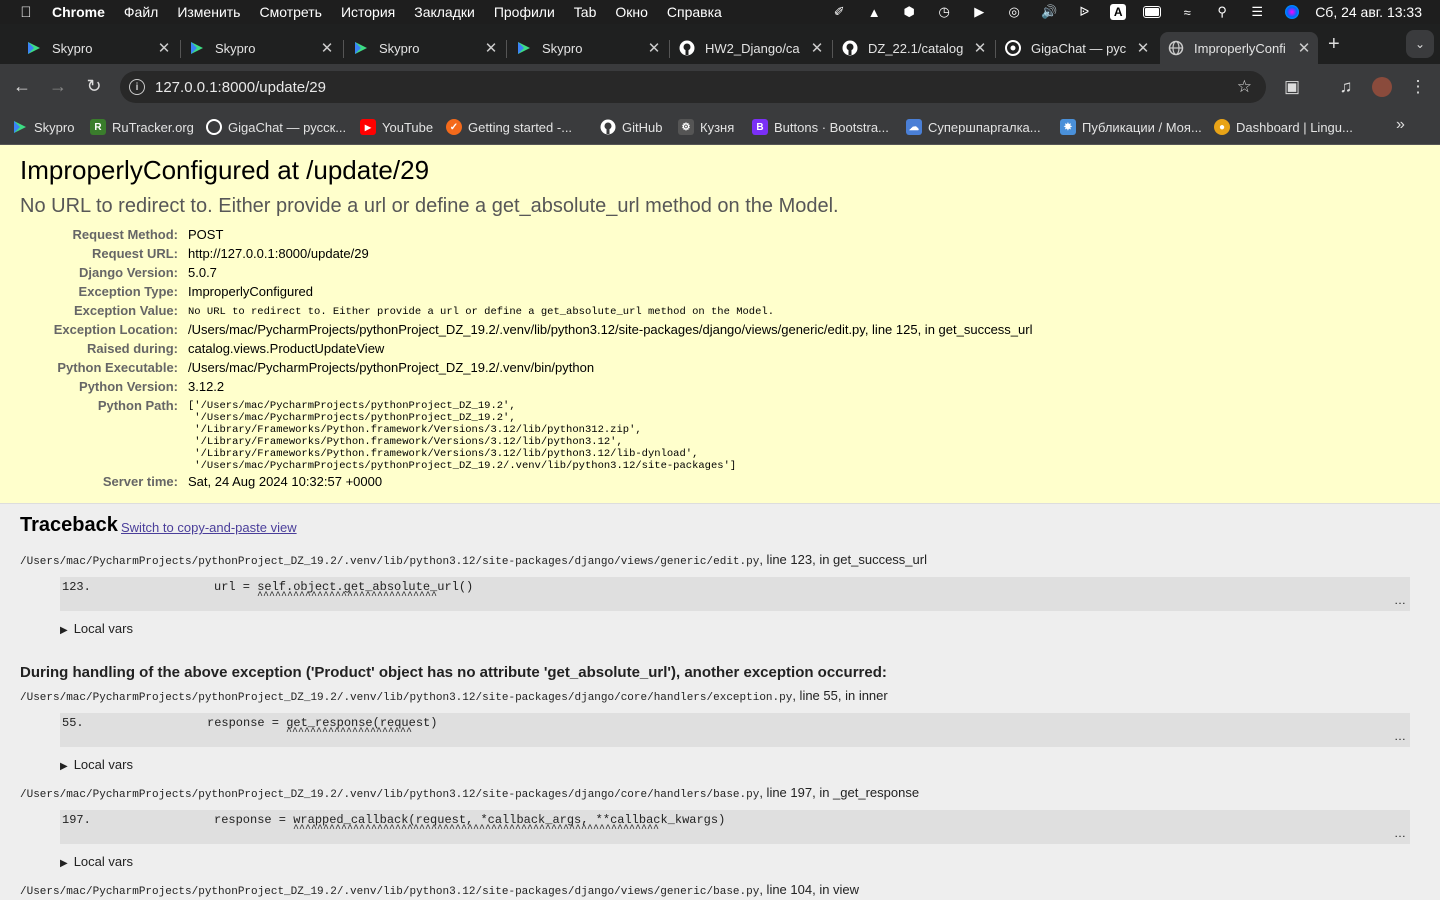 This screenshot has width=1440, height=900. Describe the element at coordinates (1420, 44) in the screenshot. I see `tab-search-button: ⌄` at that location.